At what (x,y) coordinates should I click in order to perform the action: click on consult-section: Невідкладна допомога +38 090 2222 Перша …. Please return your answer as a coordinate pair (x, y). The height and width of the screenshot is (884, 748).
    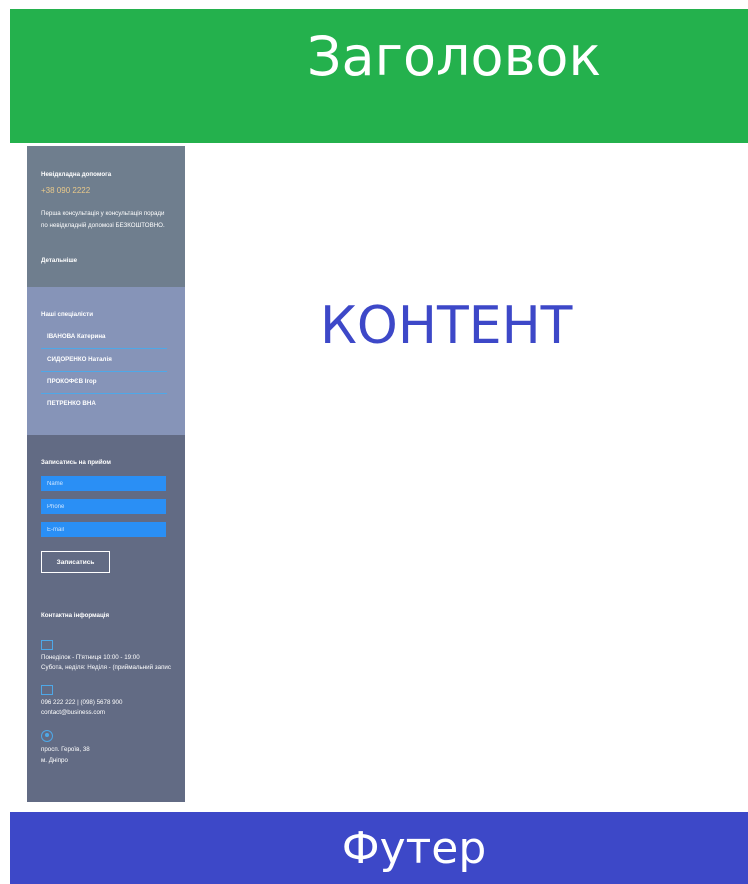
    Looking at the image, I should click on (106, 216).